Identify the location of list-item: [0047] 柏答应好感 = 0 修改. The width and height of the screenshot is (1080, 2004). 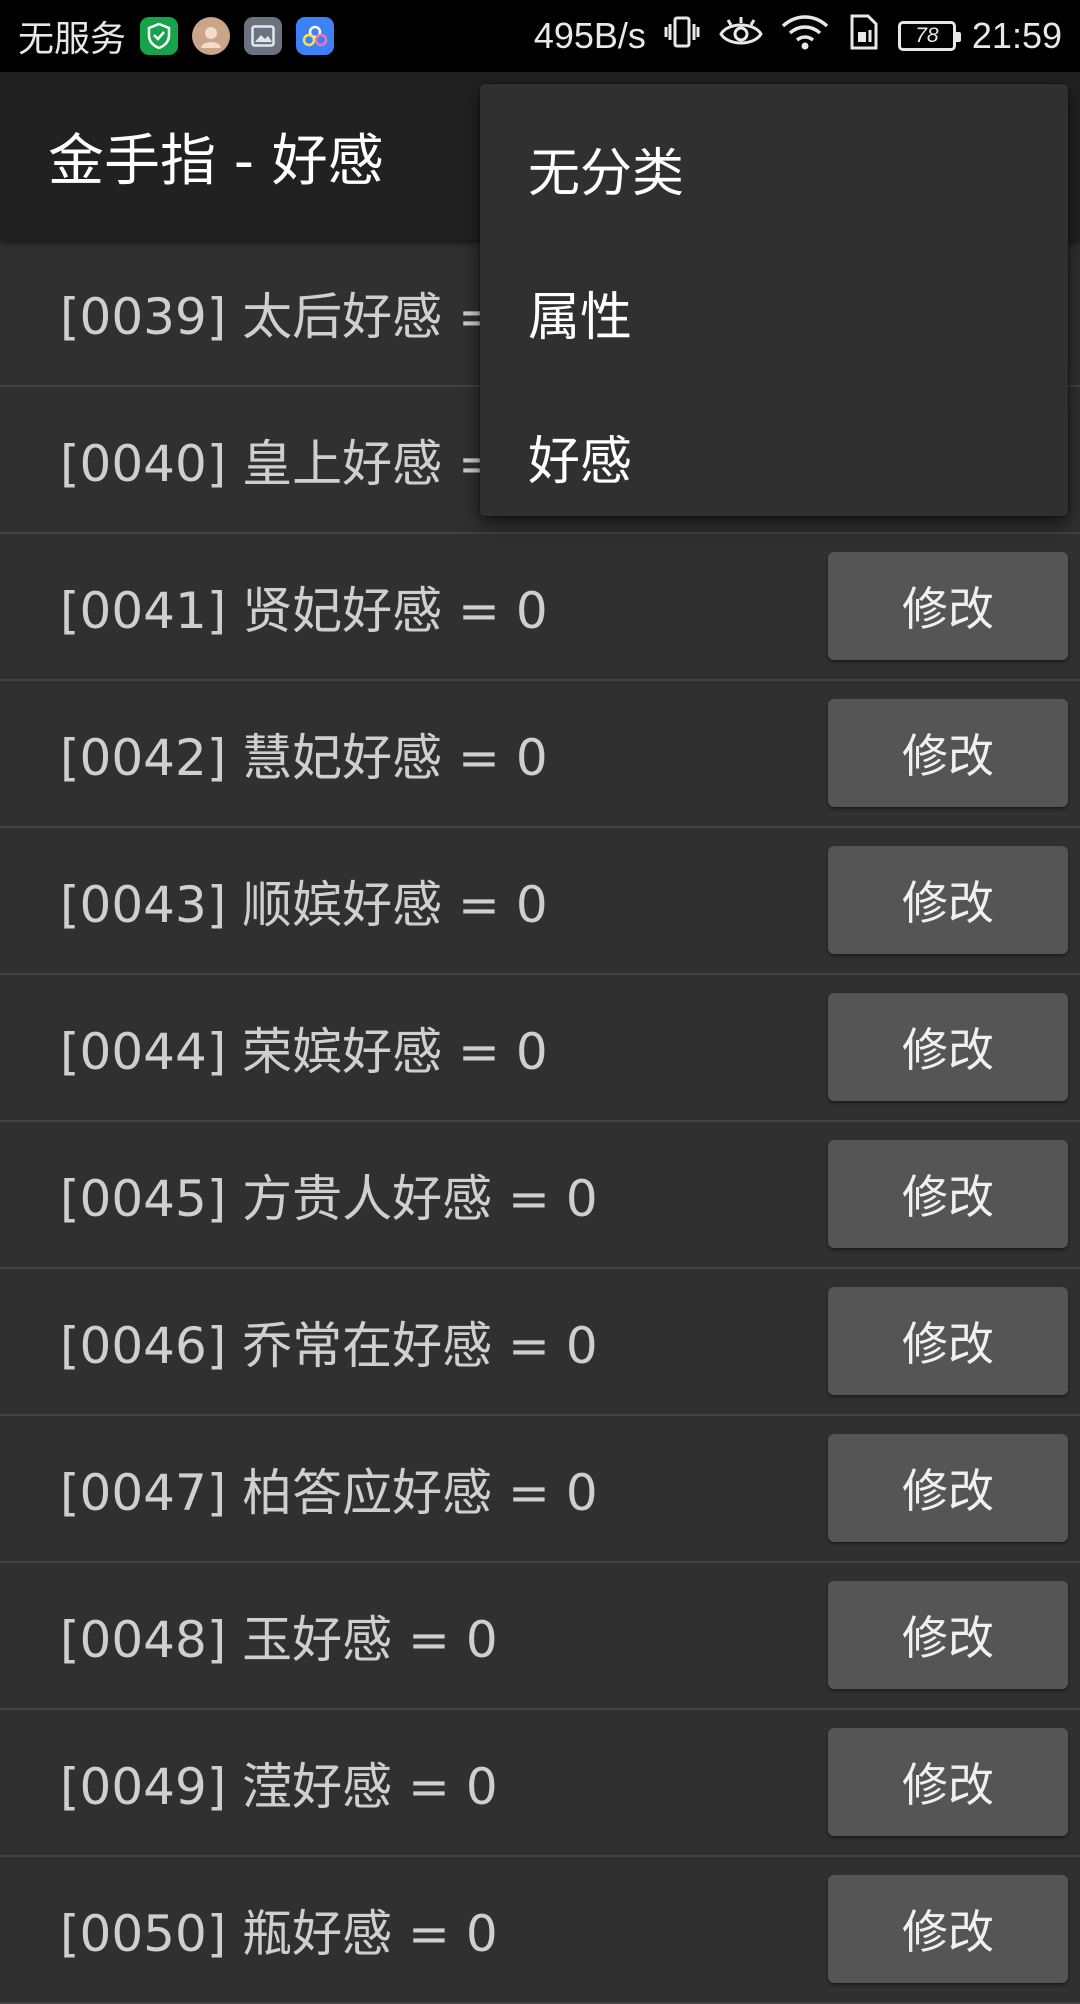
(540, 1489).